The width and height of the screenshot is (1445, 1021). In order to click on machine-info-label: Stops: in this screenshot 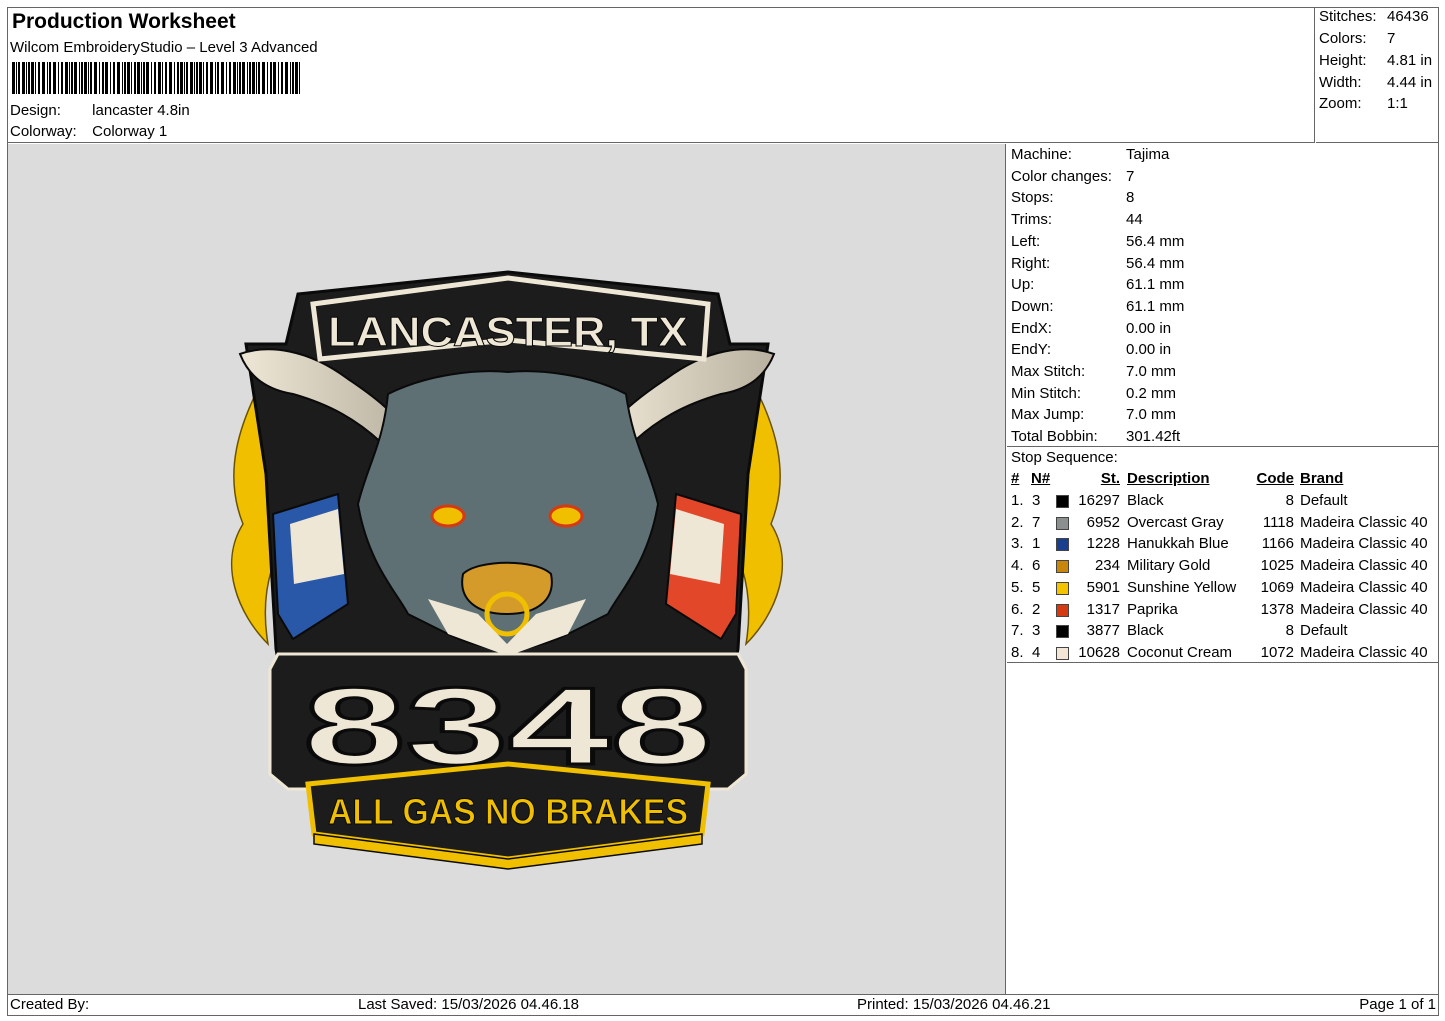, I will do `click(1032, 198)`.